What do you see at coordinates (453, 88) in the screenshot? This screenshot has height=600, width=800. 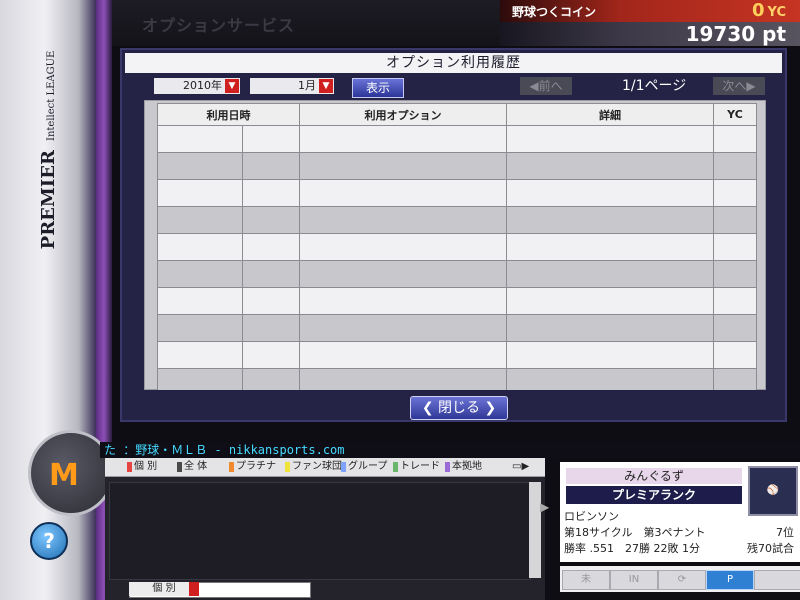 I see `dialog-controls: 2010年 ▼ 1月 ▼ 表示 ◀前へ 1/1ページ 次へ▶` at bounding box center [453, 88].